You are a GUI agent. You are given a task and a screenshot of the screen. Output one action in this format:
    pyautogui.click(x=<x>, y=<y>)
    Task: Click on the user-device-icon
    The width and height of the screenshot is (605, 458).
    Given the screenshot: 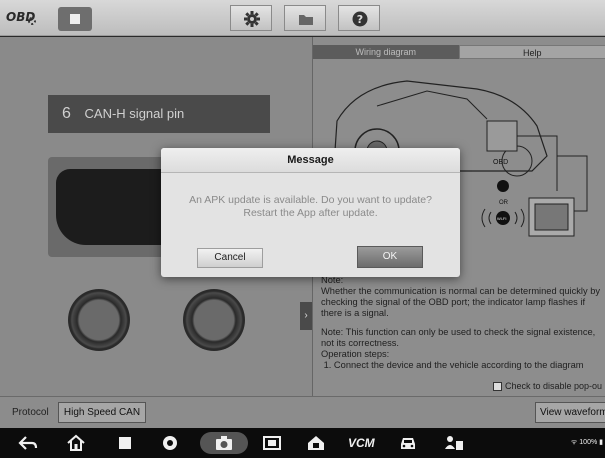 What is the action you would take?
    pyautogui.click(x=454, y=443)
    